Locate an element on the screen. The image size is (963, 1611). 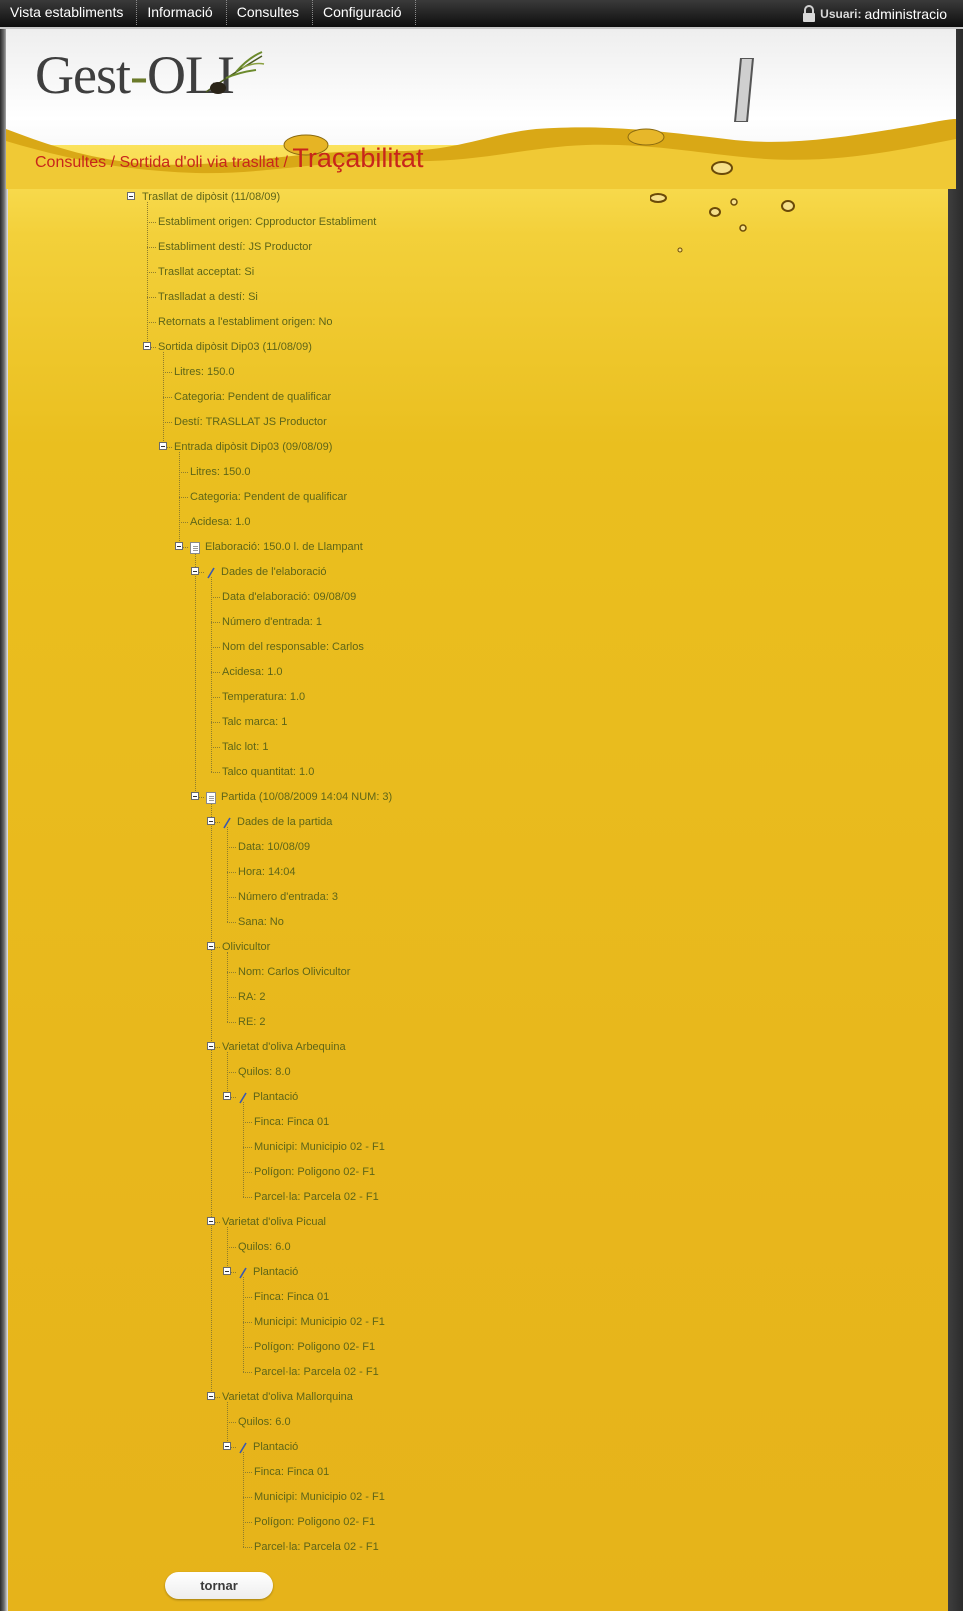
tree-branch: Elaboració: 150.0 l. de Llampant is located at coordinates (284, 547).